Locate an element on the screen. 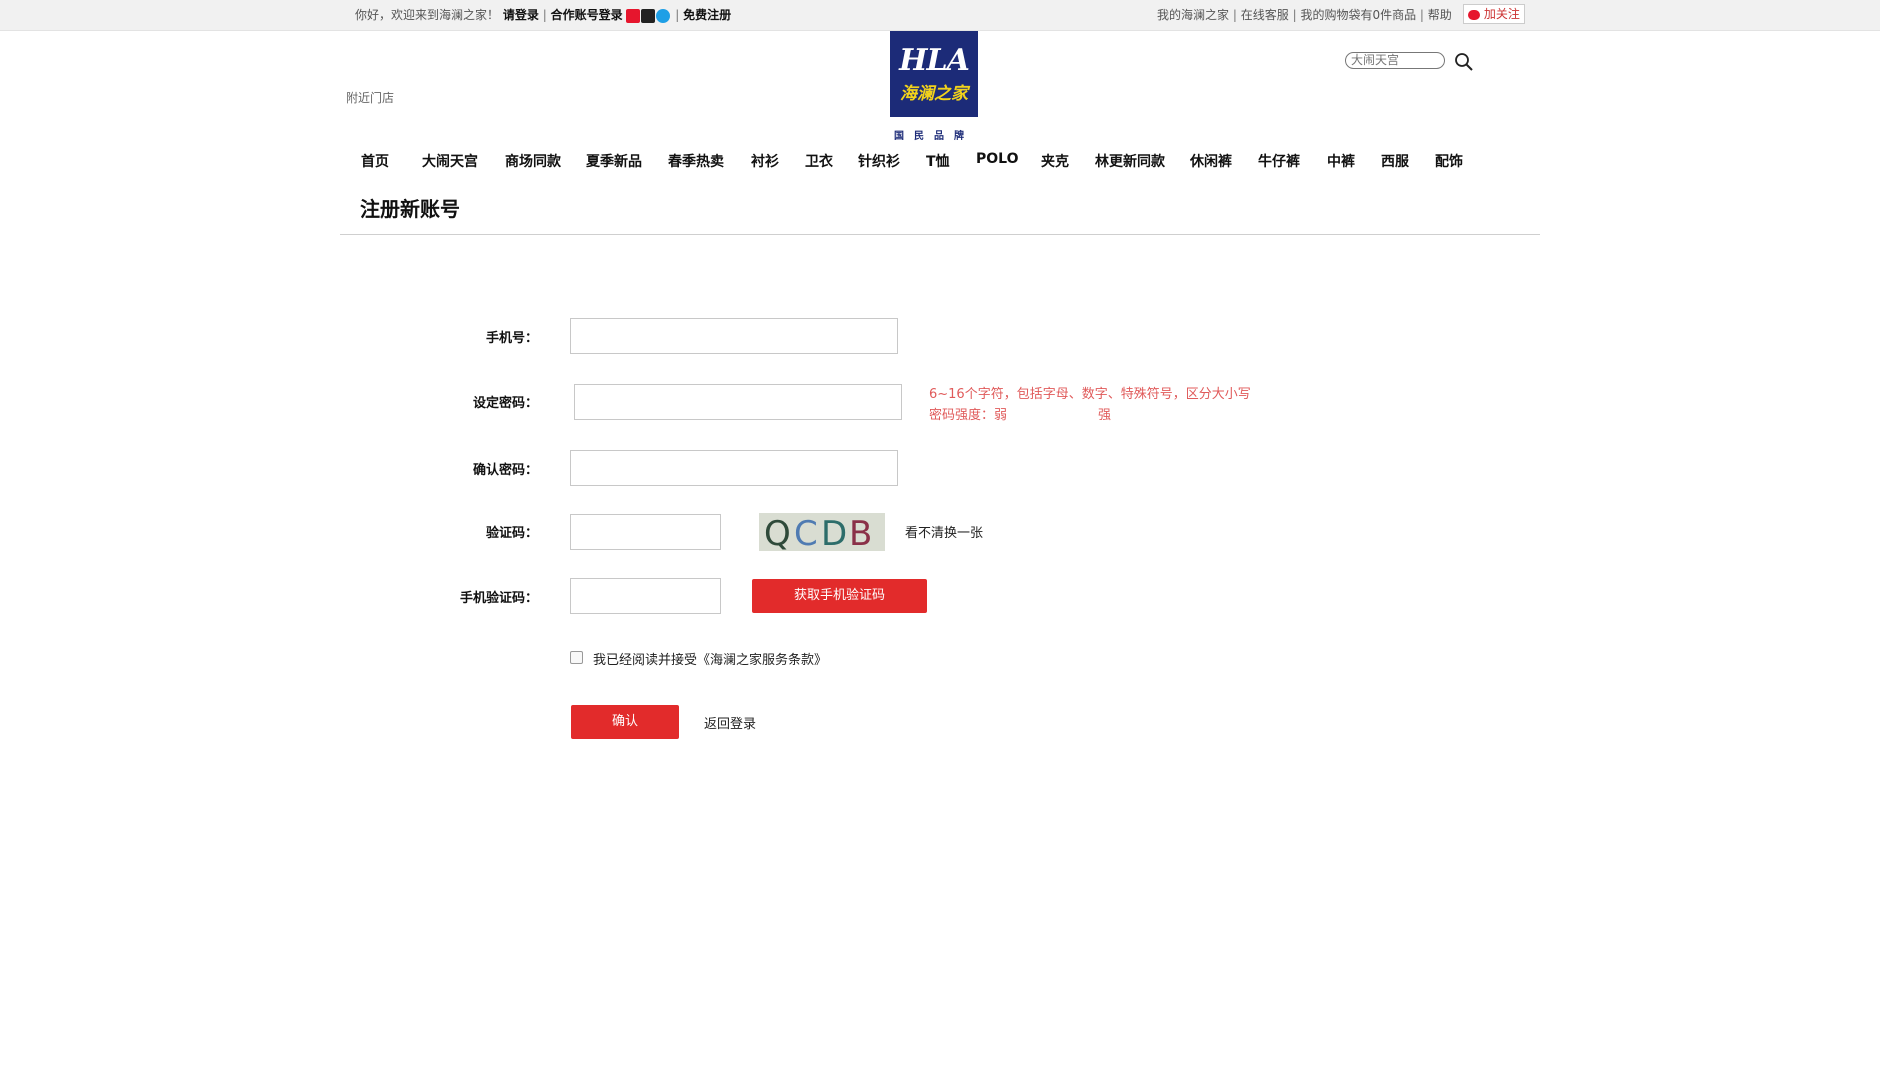  logo-slogan: 国民品牌 is located at coordinates (934, 136).